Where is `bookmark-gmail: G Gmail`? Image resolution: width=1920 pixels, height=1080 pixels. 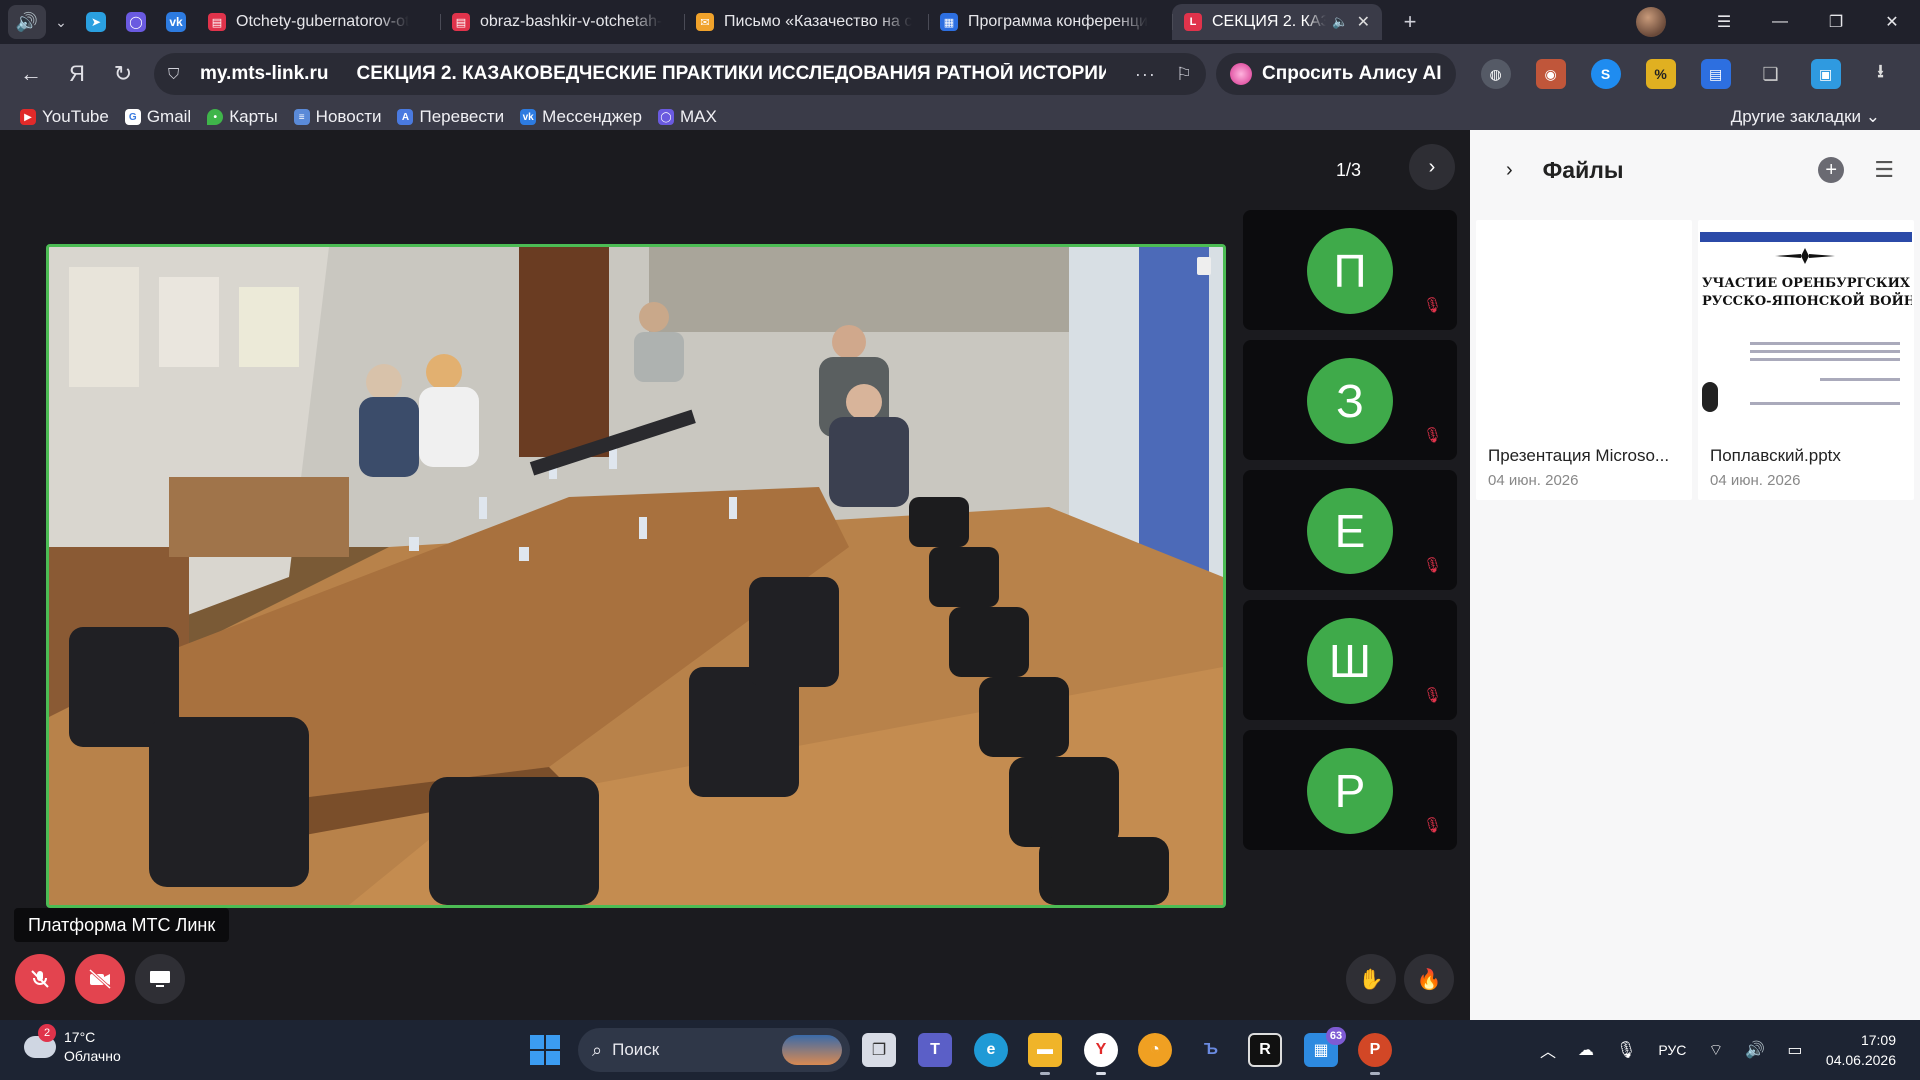 bookmark-gmail: G Gmail is located at coordinates (157, 117).